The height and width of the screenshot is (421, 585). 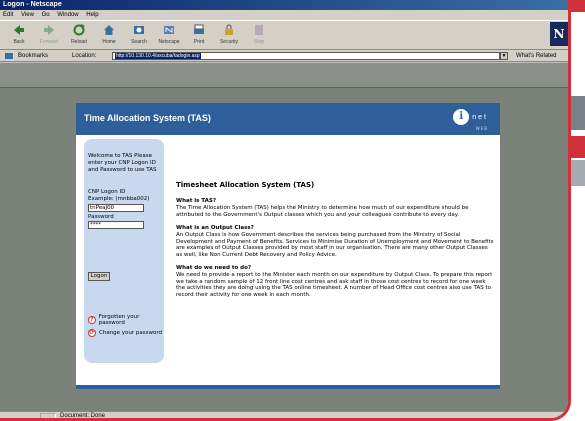 What do you see at coordinates (107, 192) in the screenshot?
I see `logon-id-label: CNP Logon ID` at bounding box center [107, 192].